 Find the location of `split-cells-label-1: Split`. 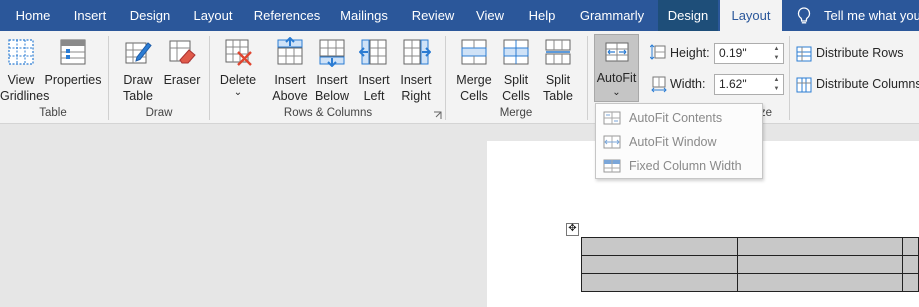

split-cells-label-1: Split is located at coordinates (516, 80).